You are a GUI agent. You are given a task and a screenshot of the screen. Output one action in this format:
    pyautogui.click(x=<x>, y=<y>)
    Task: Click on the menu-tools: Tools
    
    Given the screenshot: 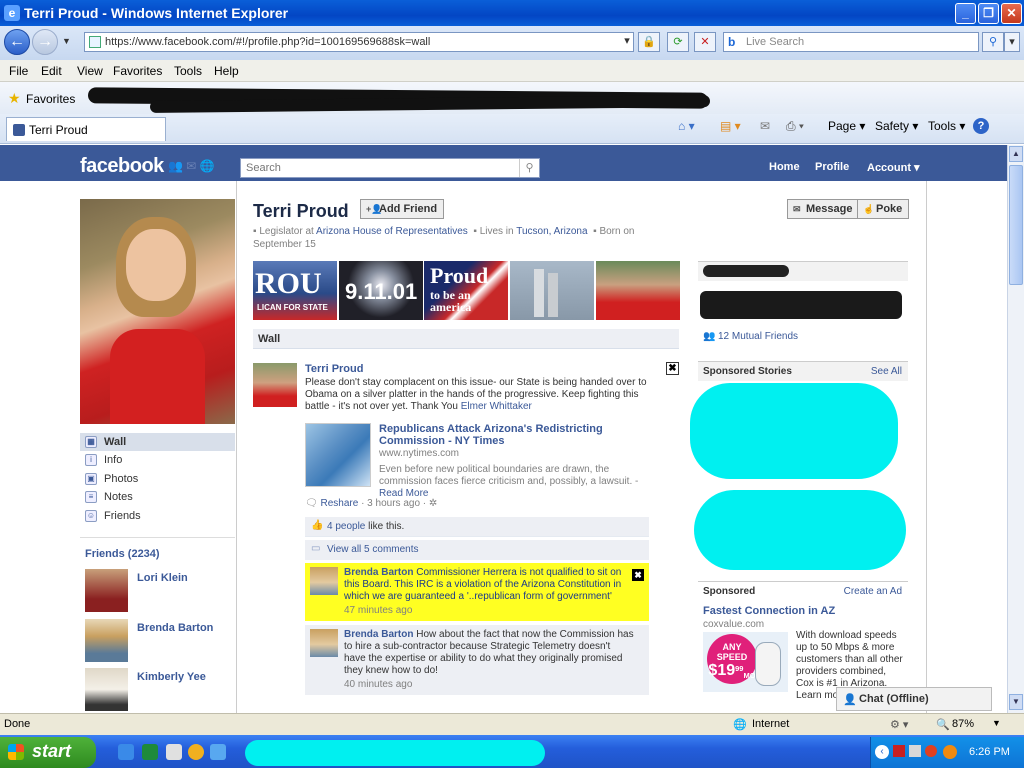 What is the action you would take?
    pyautogui.click(x=188, y=71)
    